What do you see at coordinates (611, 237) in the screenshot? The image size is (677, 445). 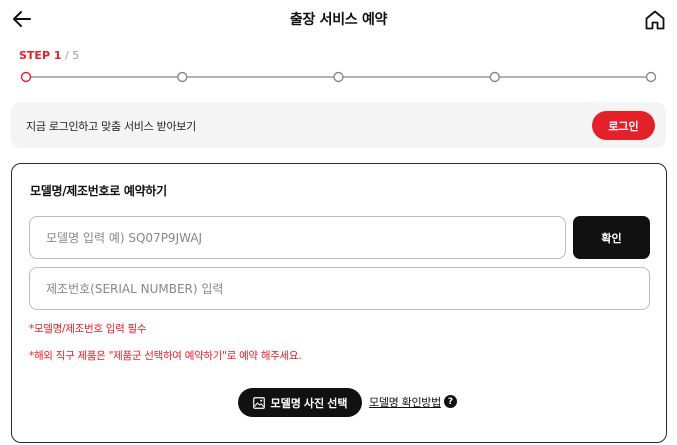 I see `confirm-button: 확인` at bounding box center [611, 237].